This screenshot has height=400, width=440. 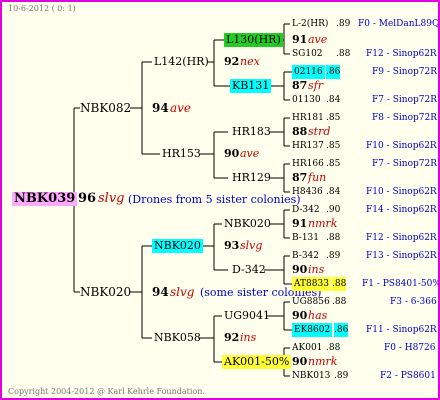 I want to click on gen2-code: ave, so click(x=250, y=153).